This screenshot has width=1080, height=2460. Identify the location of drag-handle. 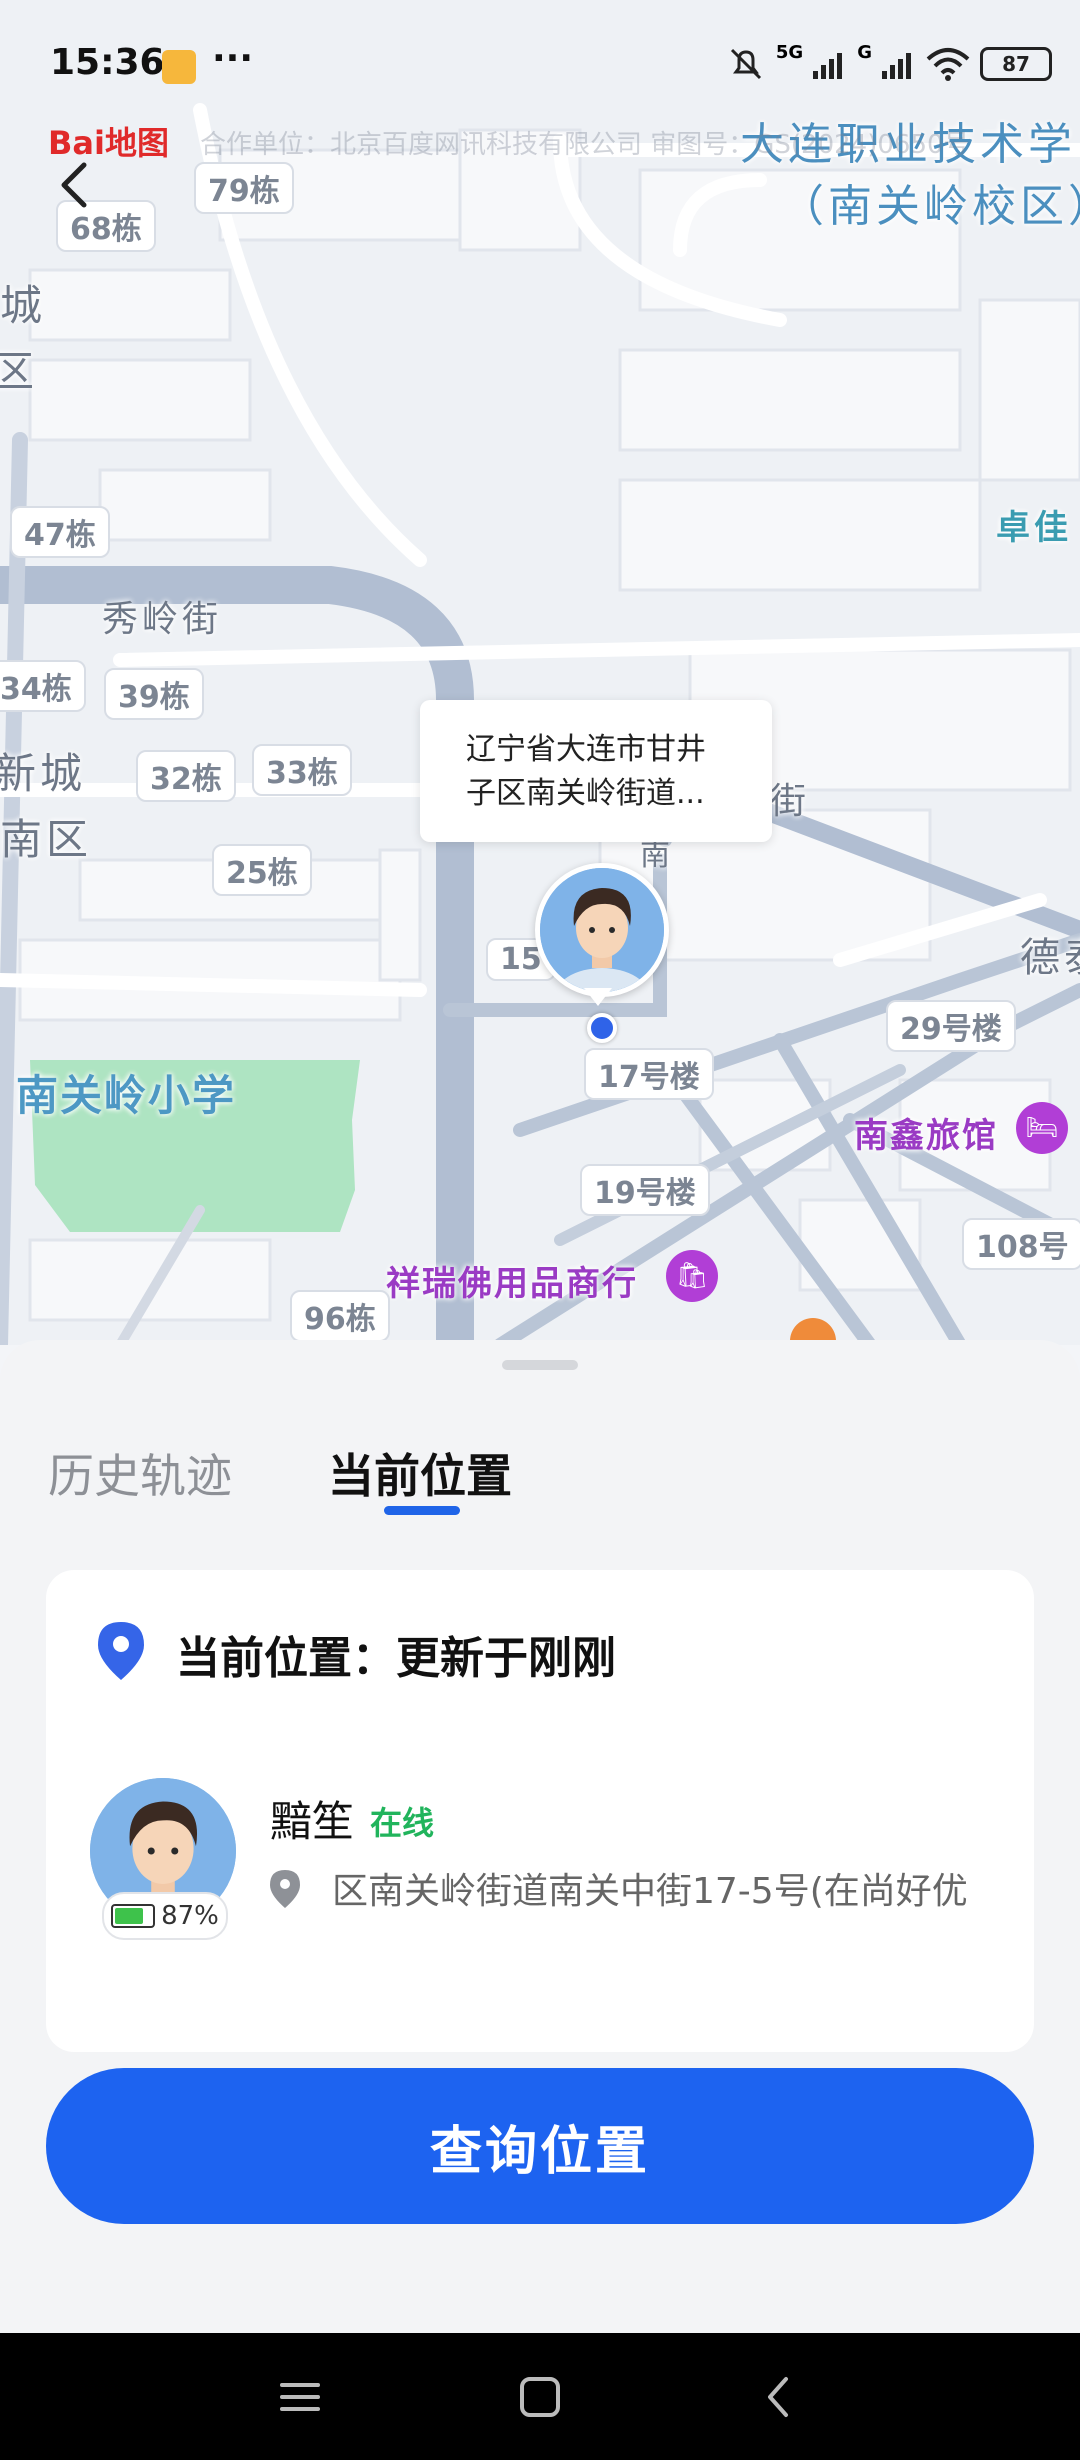
(540, 1365).